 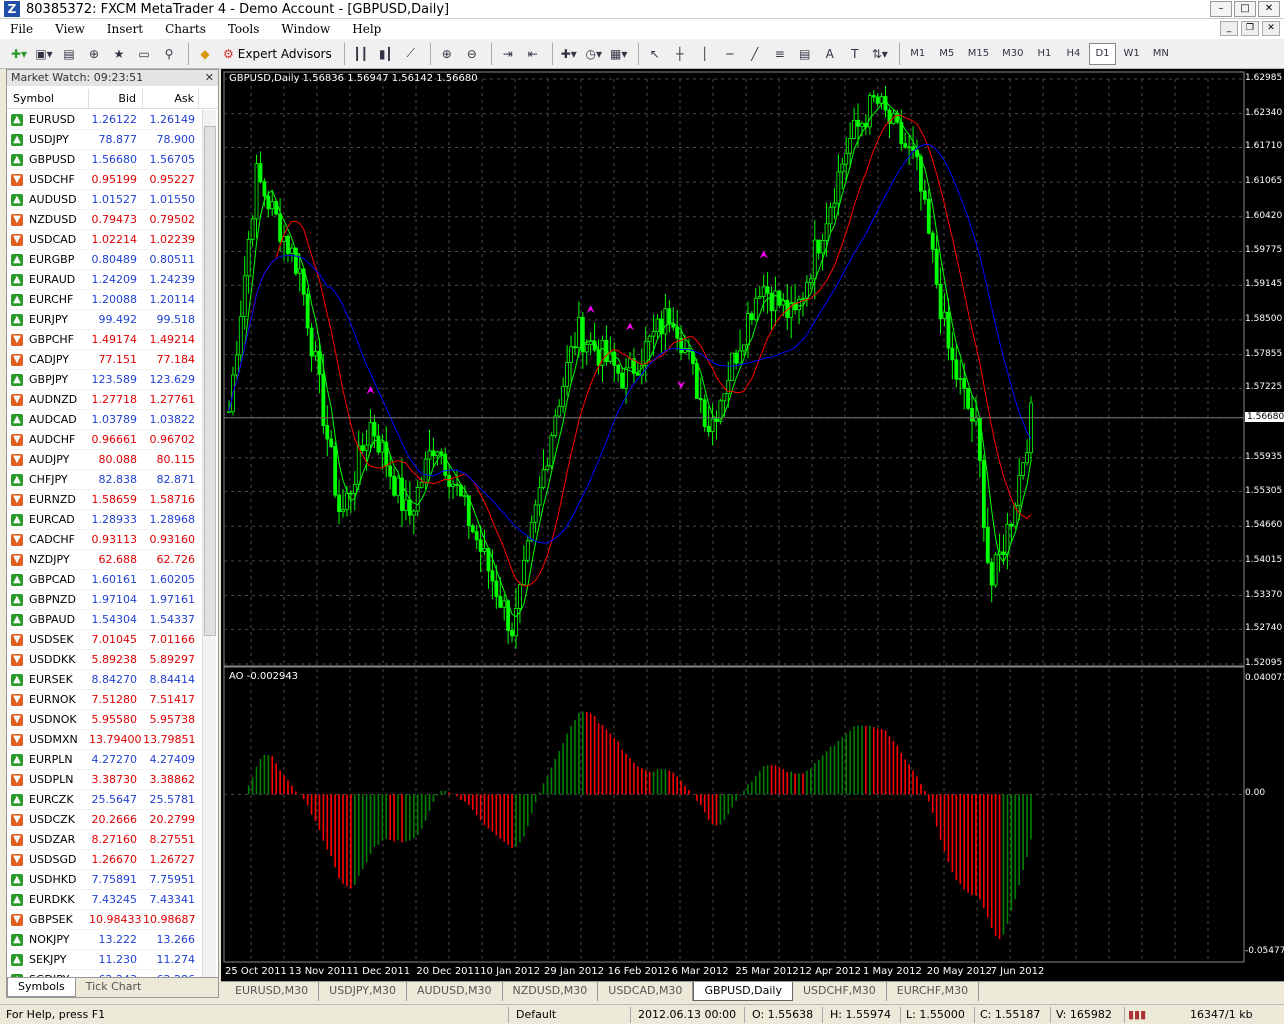 I want to click on market-watch-row: ▼ USDNOK 5.95580 5.95738, so click(x=105, y=720).